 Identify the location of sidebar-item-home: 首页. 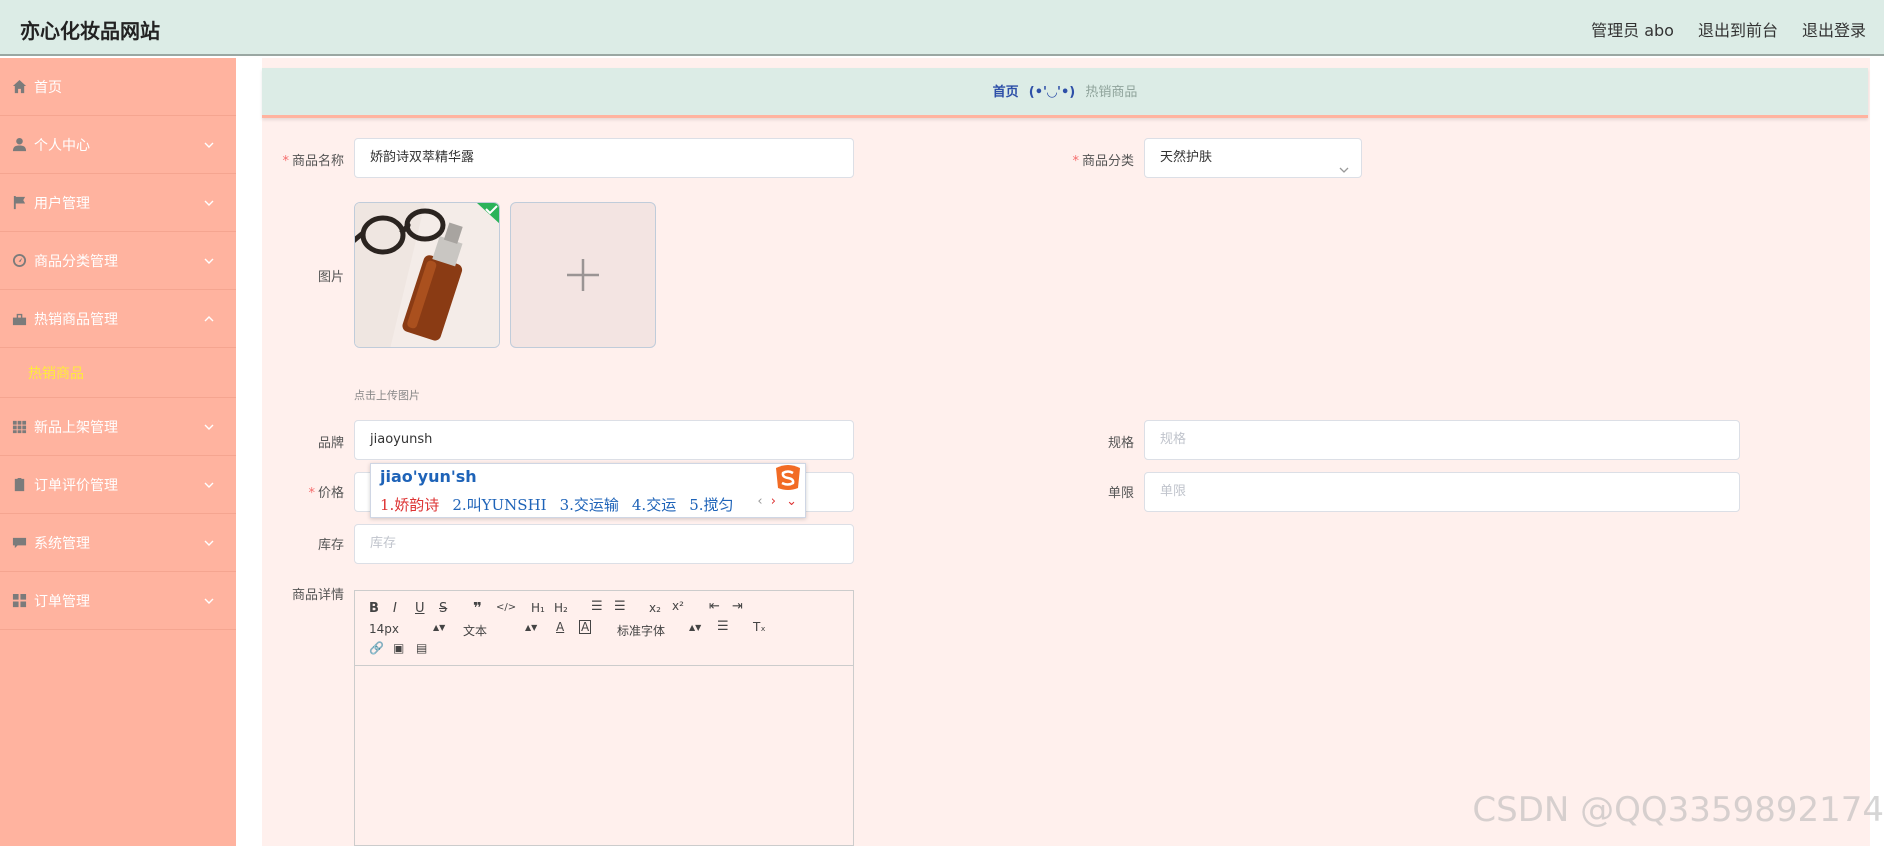
(118, 87).